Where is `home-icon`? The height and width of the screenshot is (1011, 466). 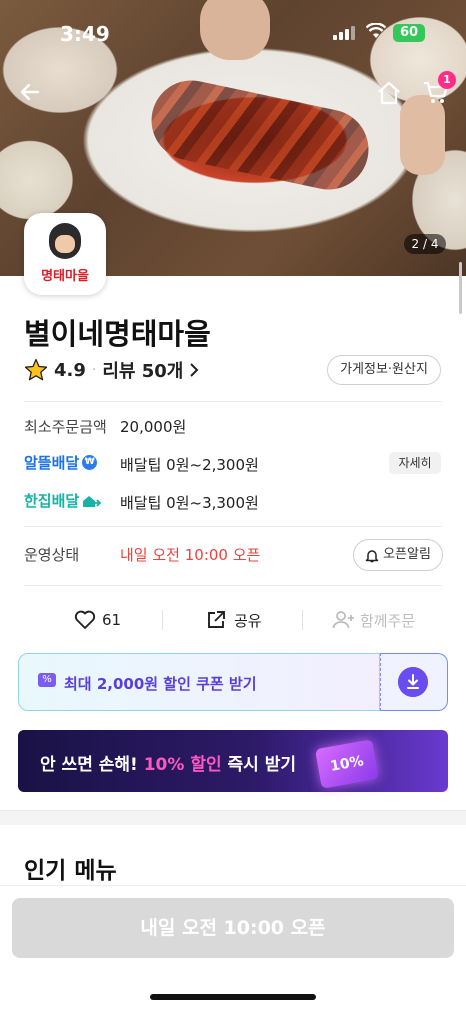
home-icon is located at coordinates (389, 93).